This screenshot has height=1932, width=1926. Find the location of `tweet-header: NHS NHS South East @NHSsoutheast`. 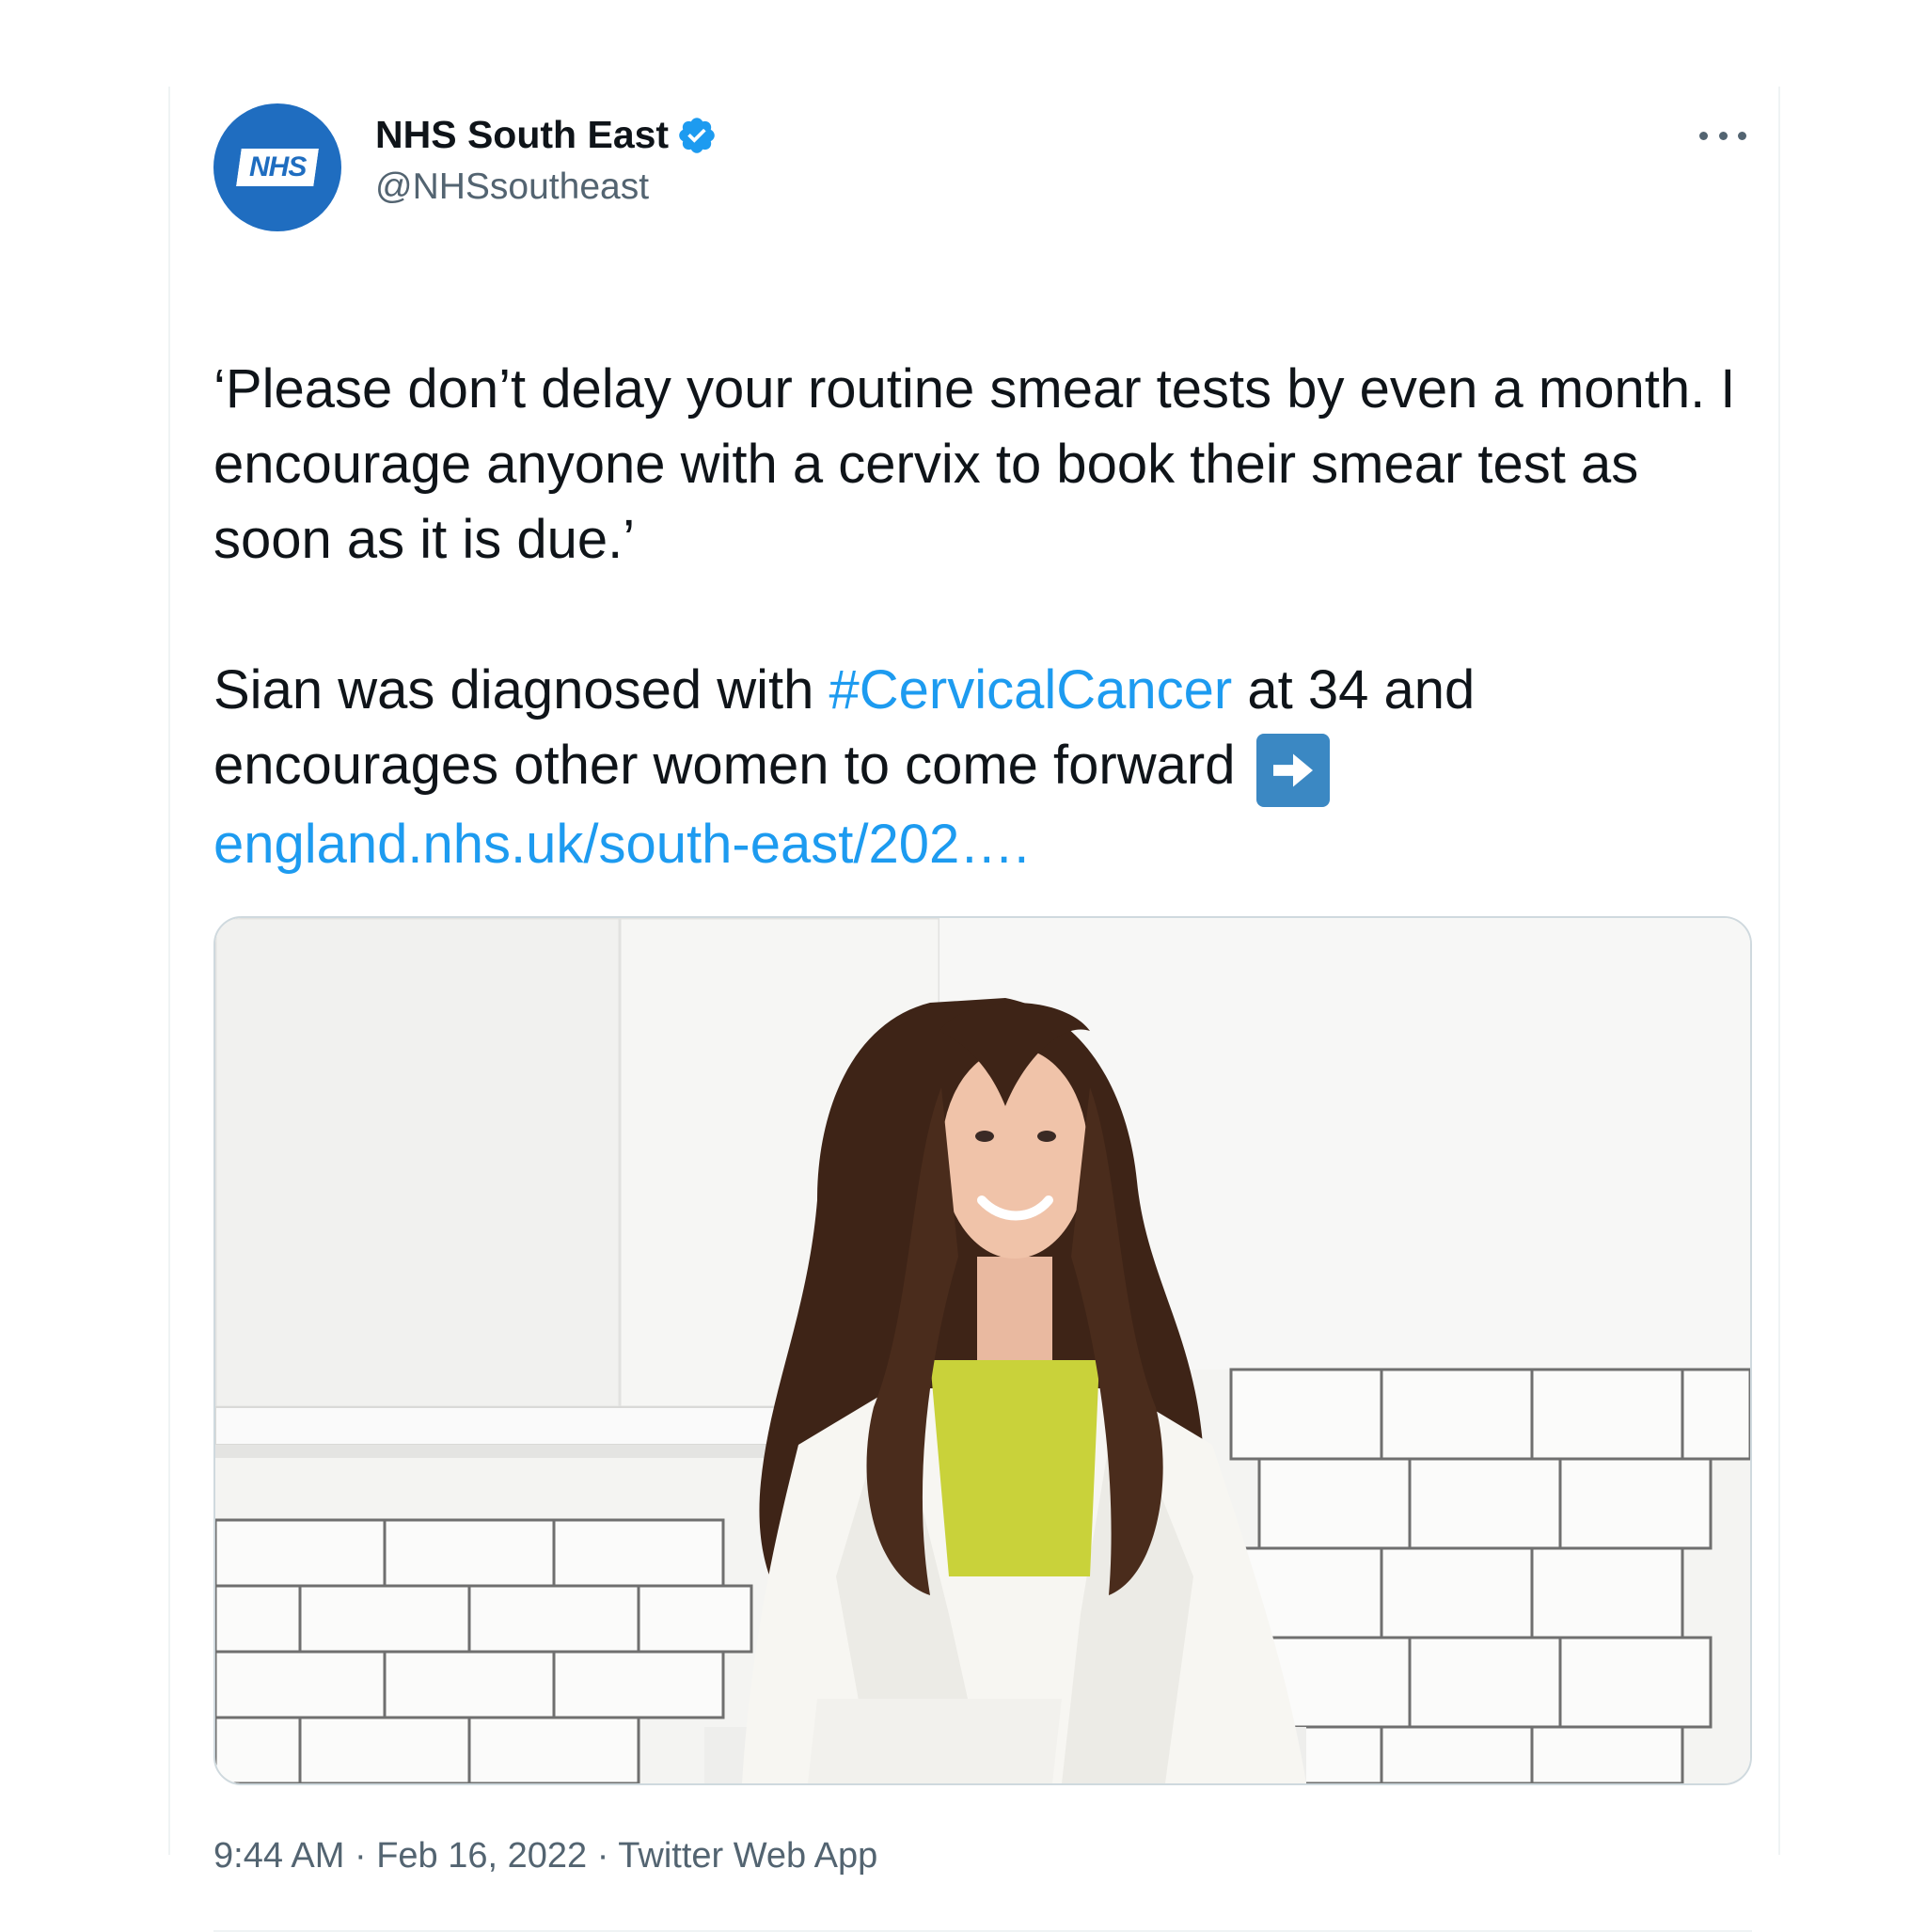

tweet-header: NHS NHS South East @NHSsoutheast is located at coordinates (979, 164).